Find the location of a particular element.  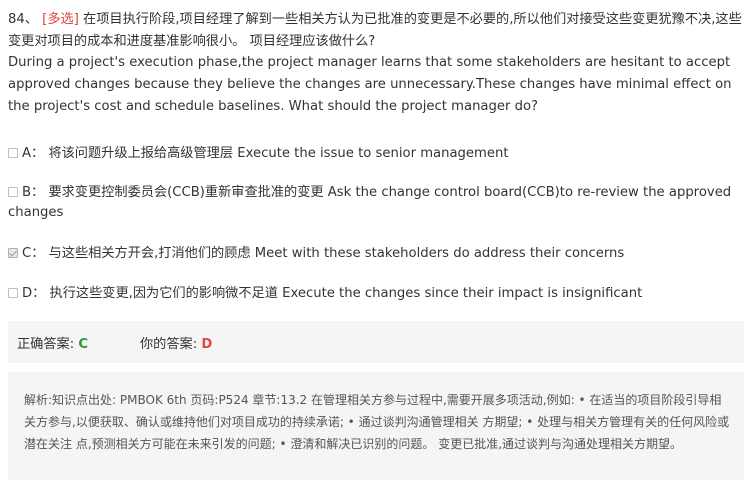

answer-summary: 正确答案: C 你的答案: D is located at coordinates (376, 342).